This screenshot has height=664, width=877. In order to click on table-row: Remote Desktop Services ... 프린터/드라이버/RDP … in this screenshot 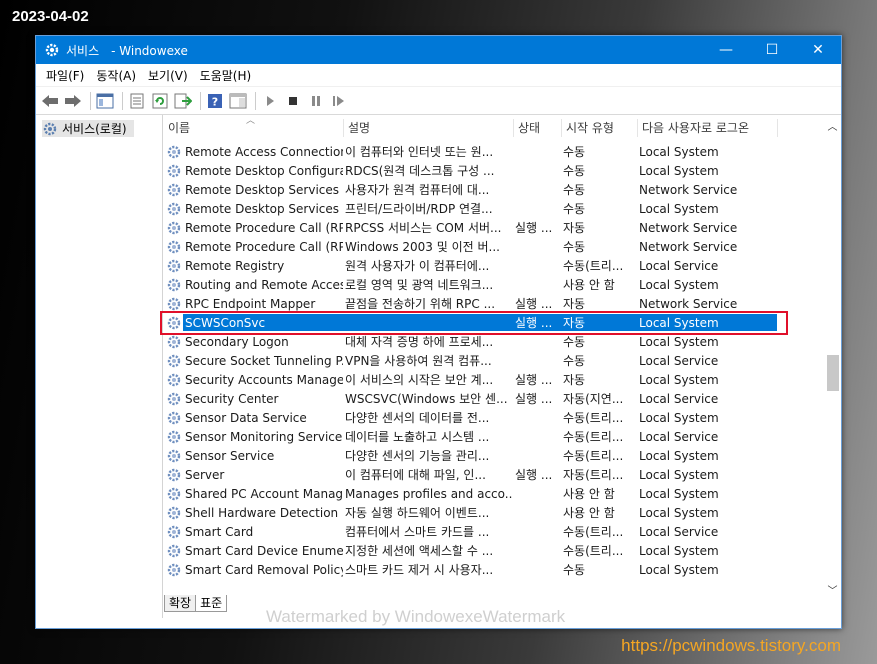, I will do `click(493, 208)`.